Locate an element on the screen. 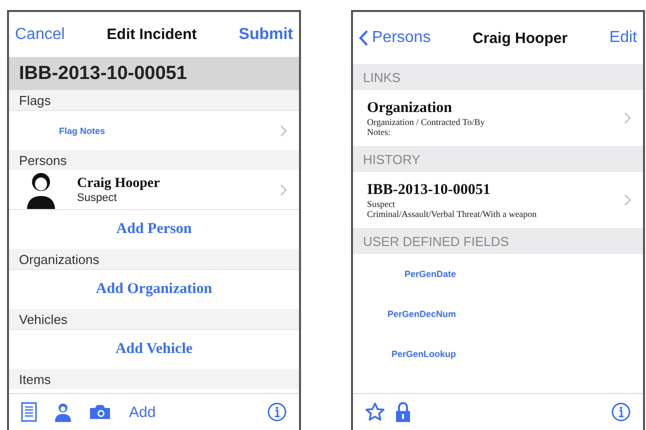 The image size is (646, 430). person-icon is located at coordinates (63, 412).